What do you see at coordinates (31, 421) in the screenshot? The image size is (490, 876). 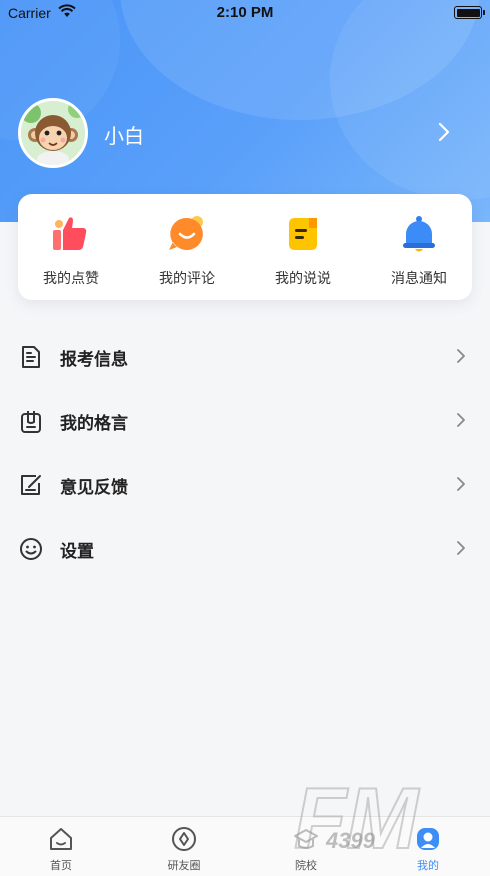 I see `clipboard-icon` at bounding box center [31, 421].